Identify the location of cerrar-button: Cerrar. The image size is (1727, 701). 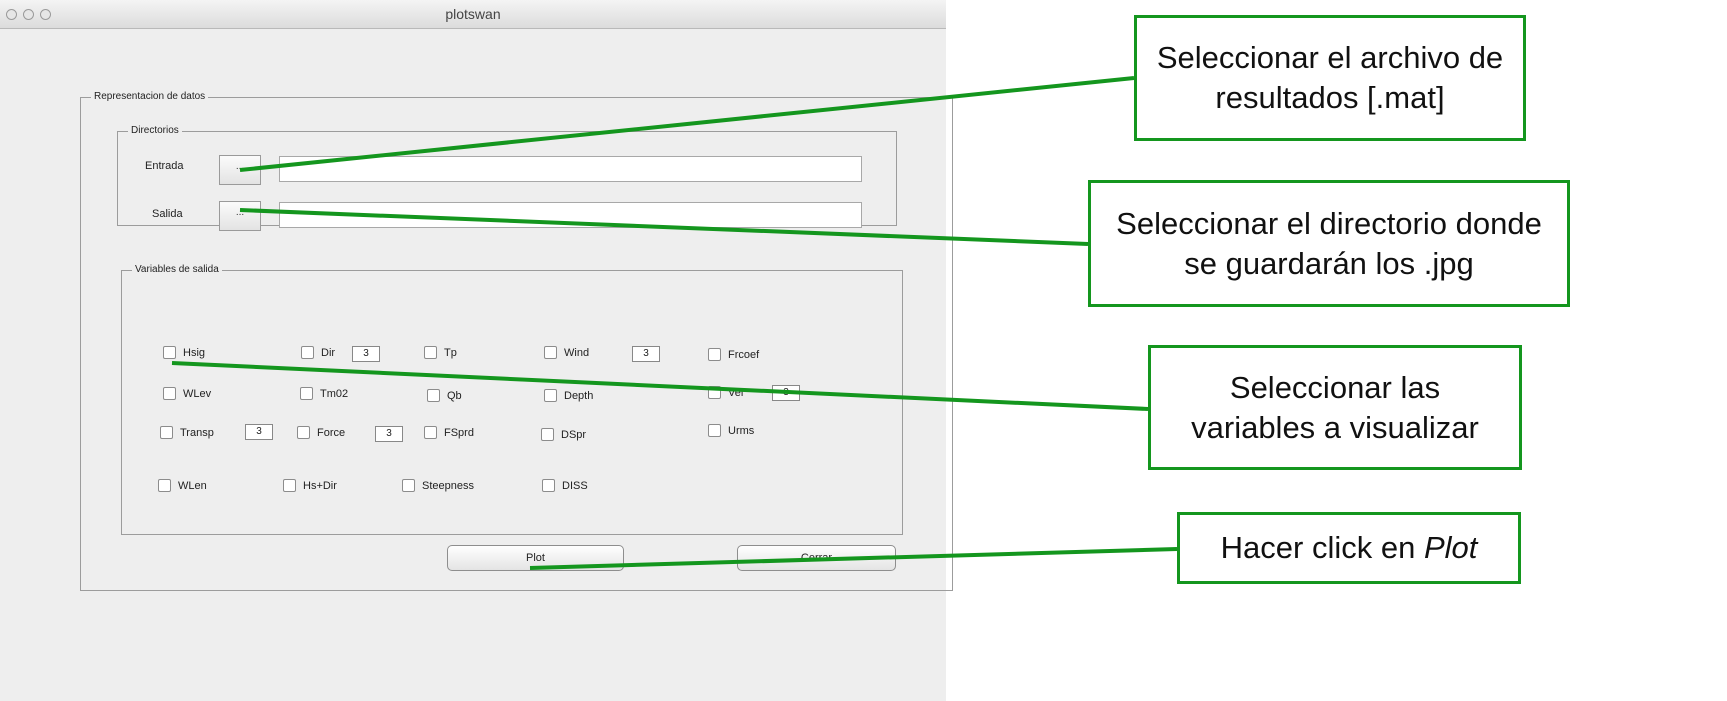
(816, 558).